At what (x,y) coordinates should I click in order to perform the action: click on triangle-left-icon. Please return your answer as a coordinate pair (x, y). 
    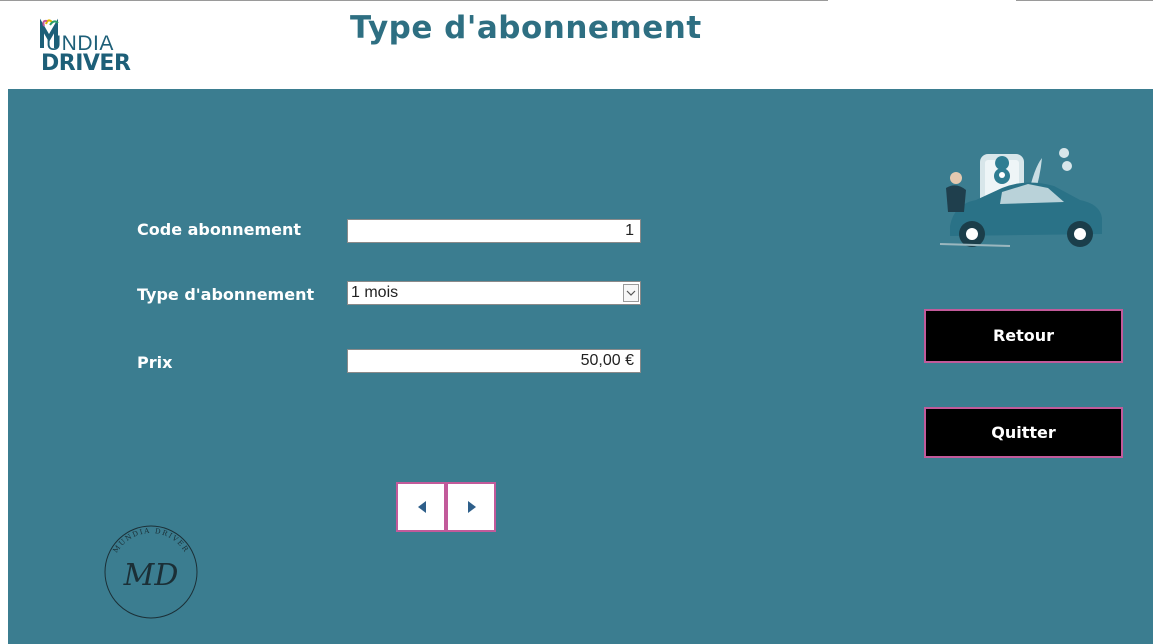
    Looking at the image, I should click on (422, 507).